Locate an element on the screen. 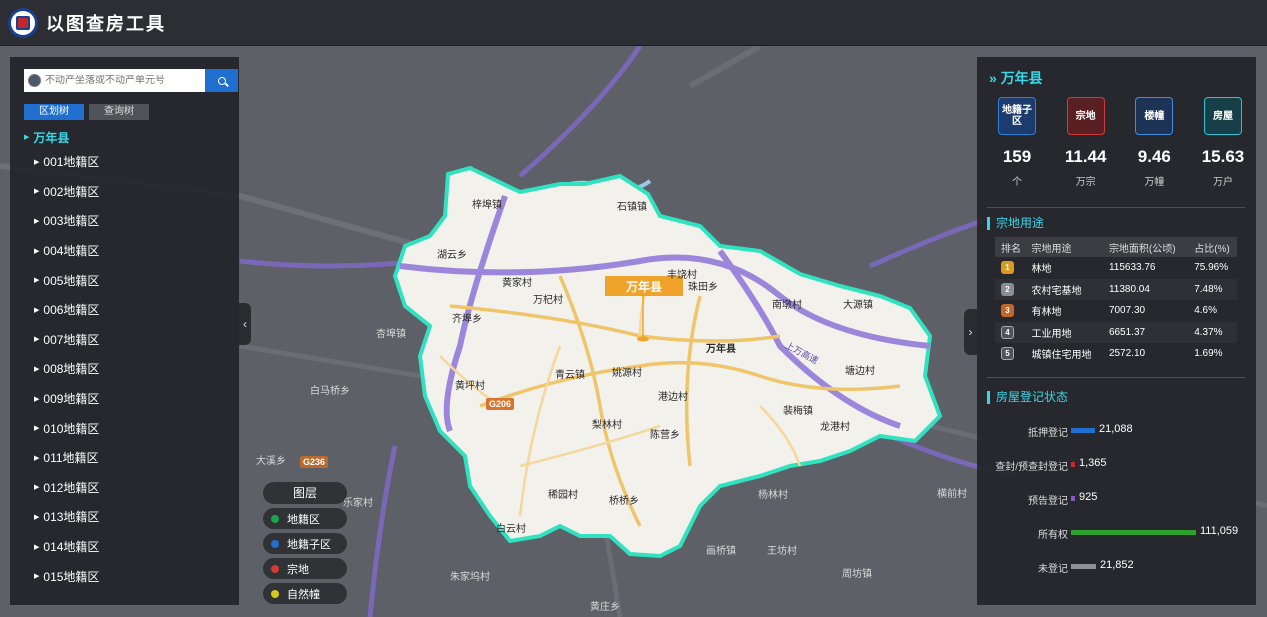 Image resolution: width=1267 pixels, height=617 pixels. tree-root-node: ▶ 万年县 is located at coordinates (61, 137).